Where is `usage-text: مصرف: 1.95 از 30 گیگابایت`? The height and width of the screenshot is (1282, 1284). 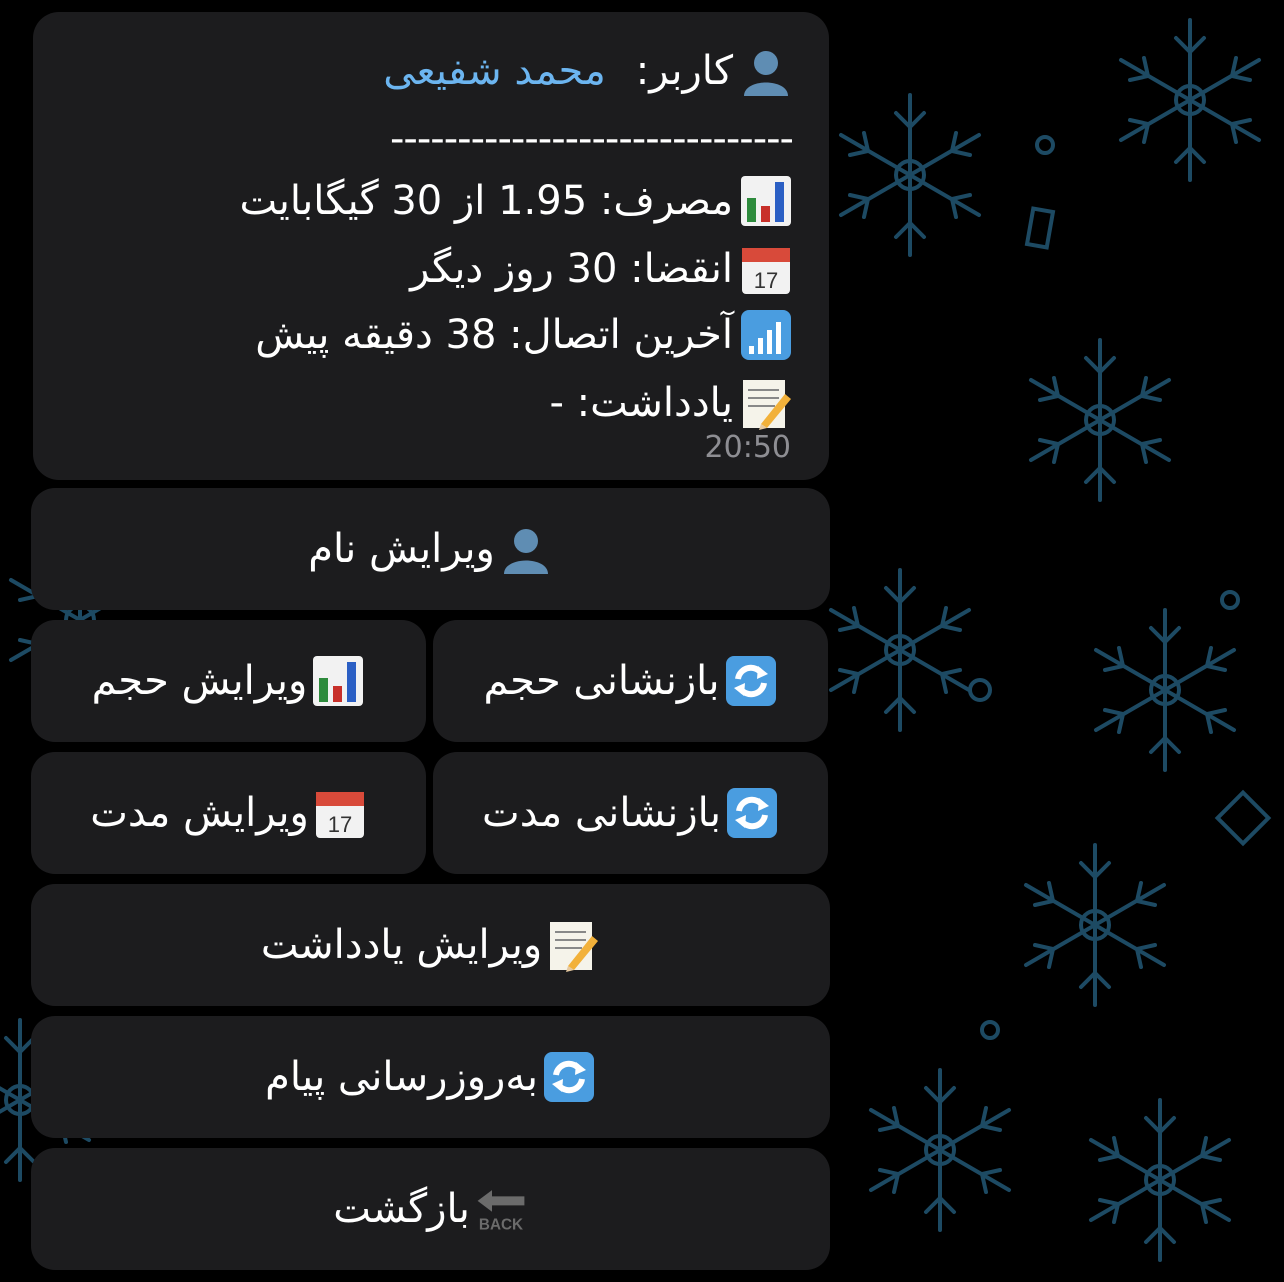
usage-text: مصرف: 1.95 از 30 گیگابایت is located at coordinates (486, 201).